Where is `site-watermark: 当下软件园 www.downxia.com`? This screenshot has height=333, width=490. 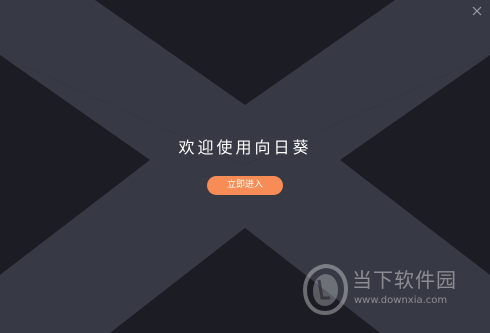 site-watermark: 当下软件园 www.downxia.com is located at coordinates (392, 289).